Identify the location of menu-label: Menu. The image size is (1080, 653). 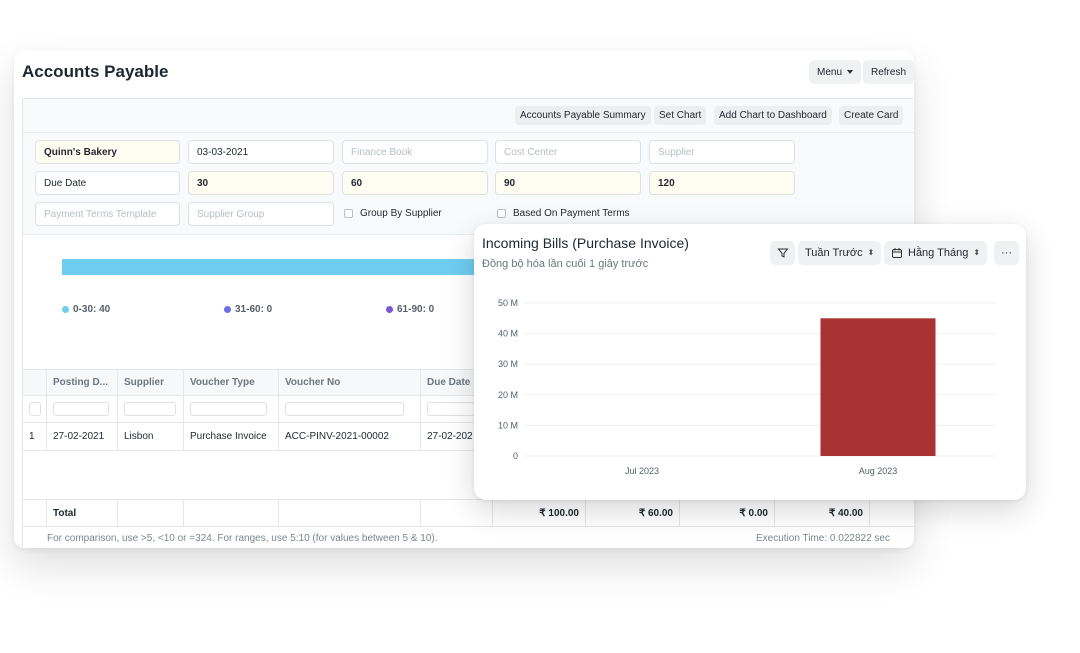
(830, 72).